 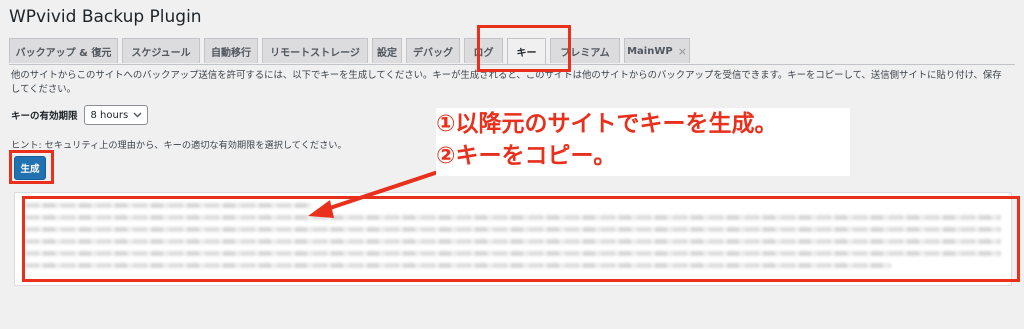 I want to click on expiry-label: キーの有効期限, so click(x=44, y=116).